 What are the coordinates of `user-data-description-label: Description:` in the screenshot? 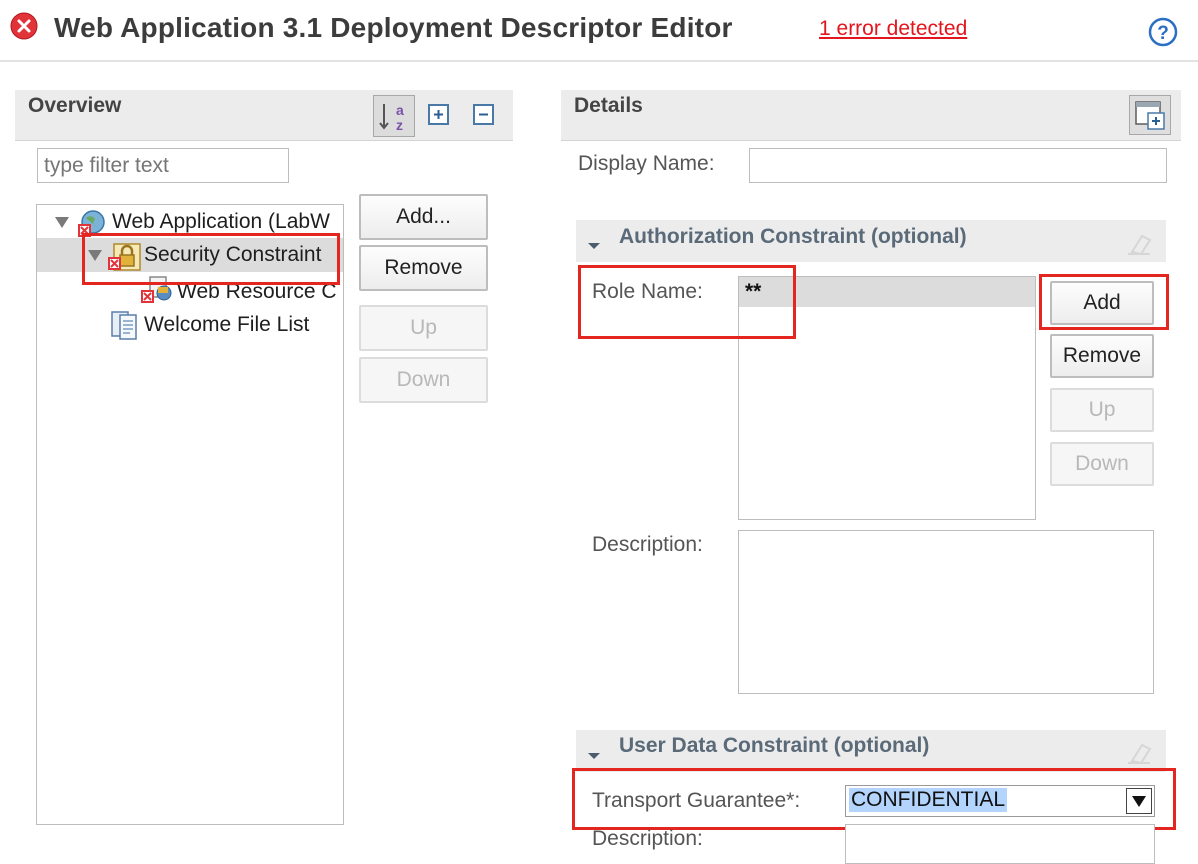 It's located at (647, 838).